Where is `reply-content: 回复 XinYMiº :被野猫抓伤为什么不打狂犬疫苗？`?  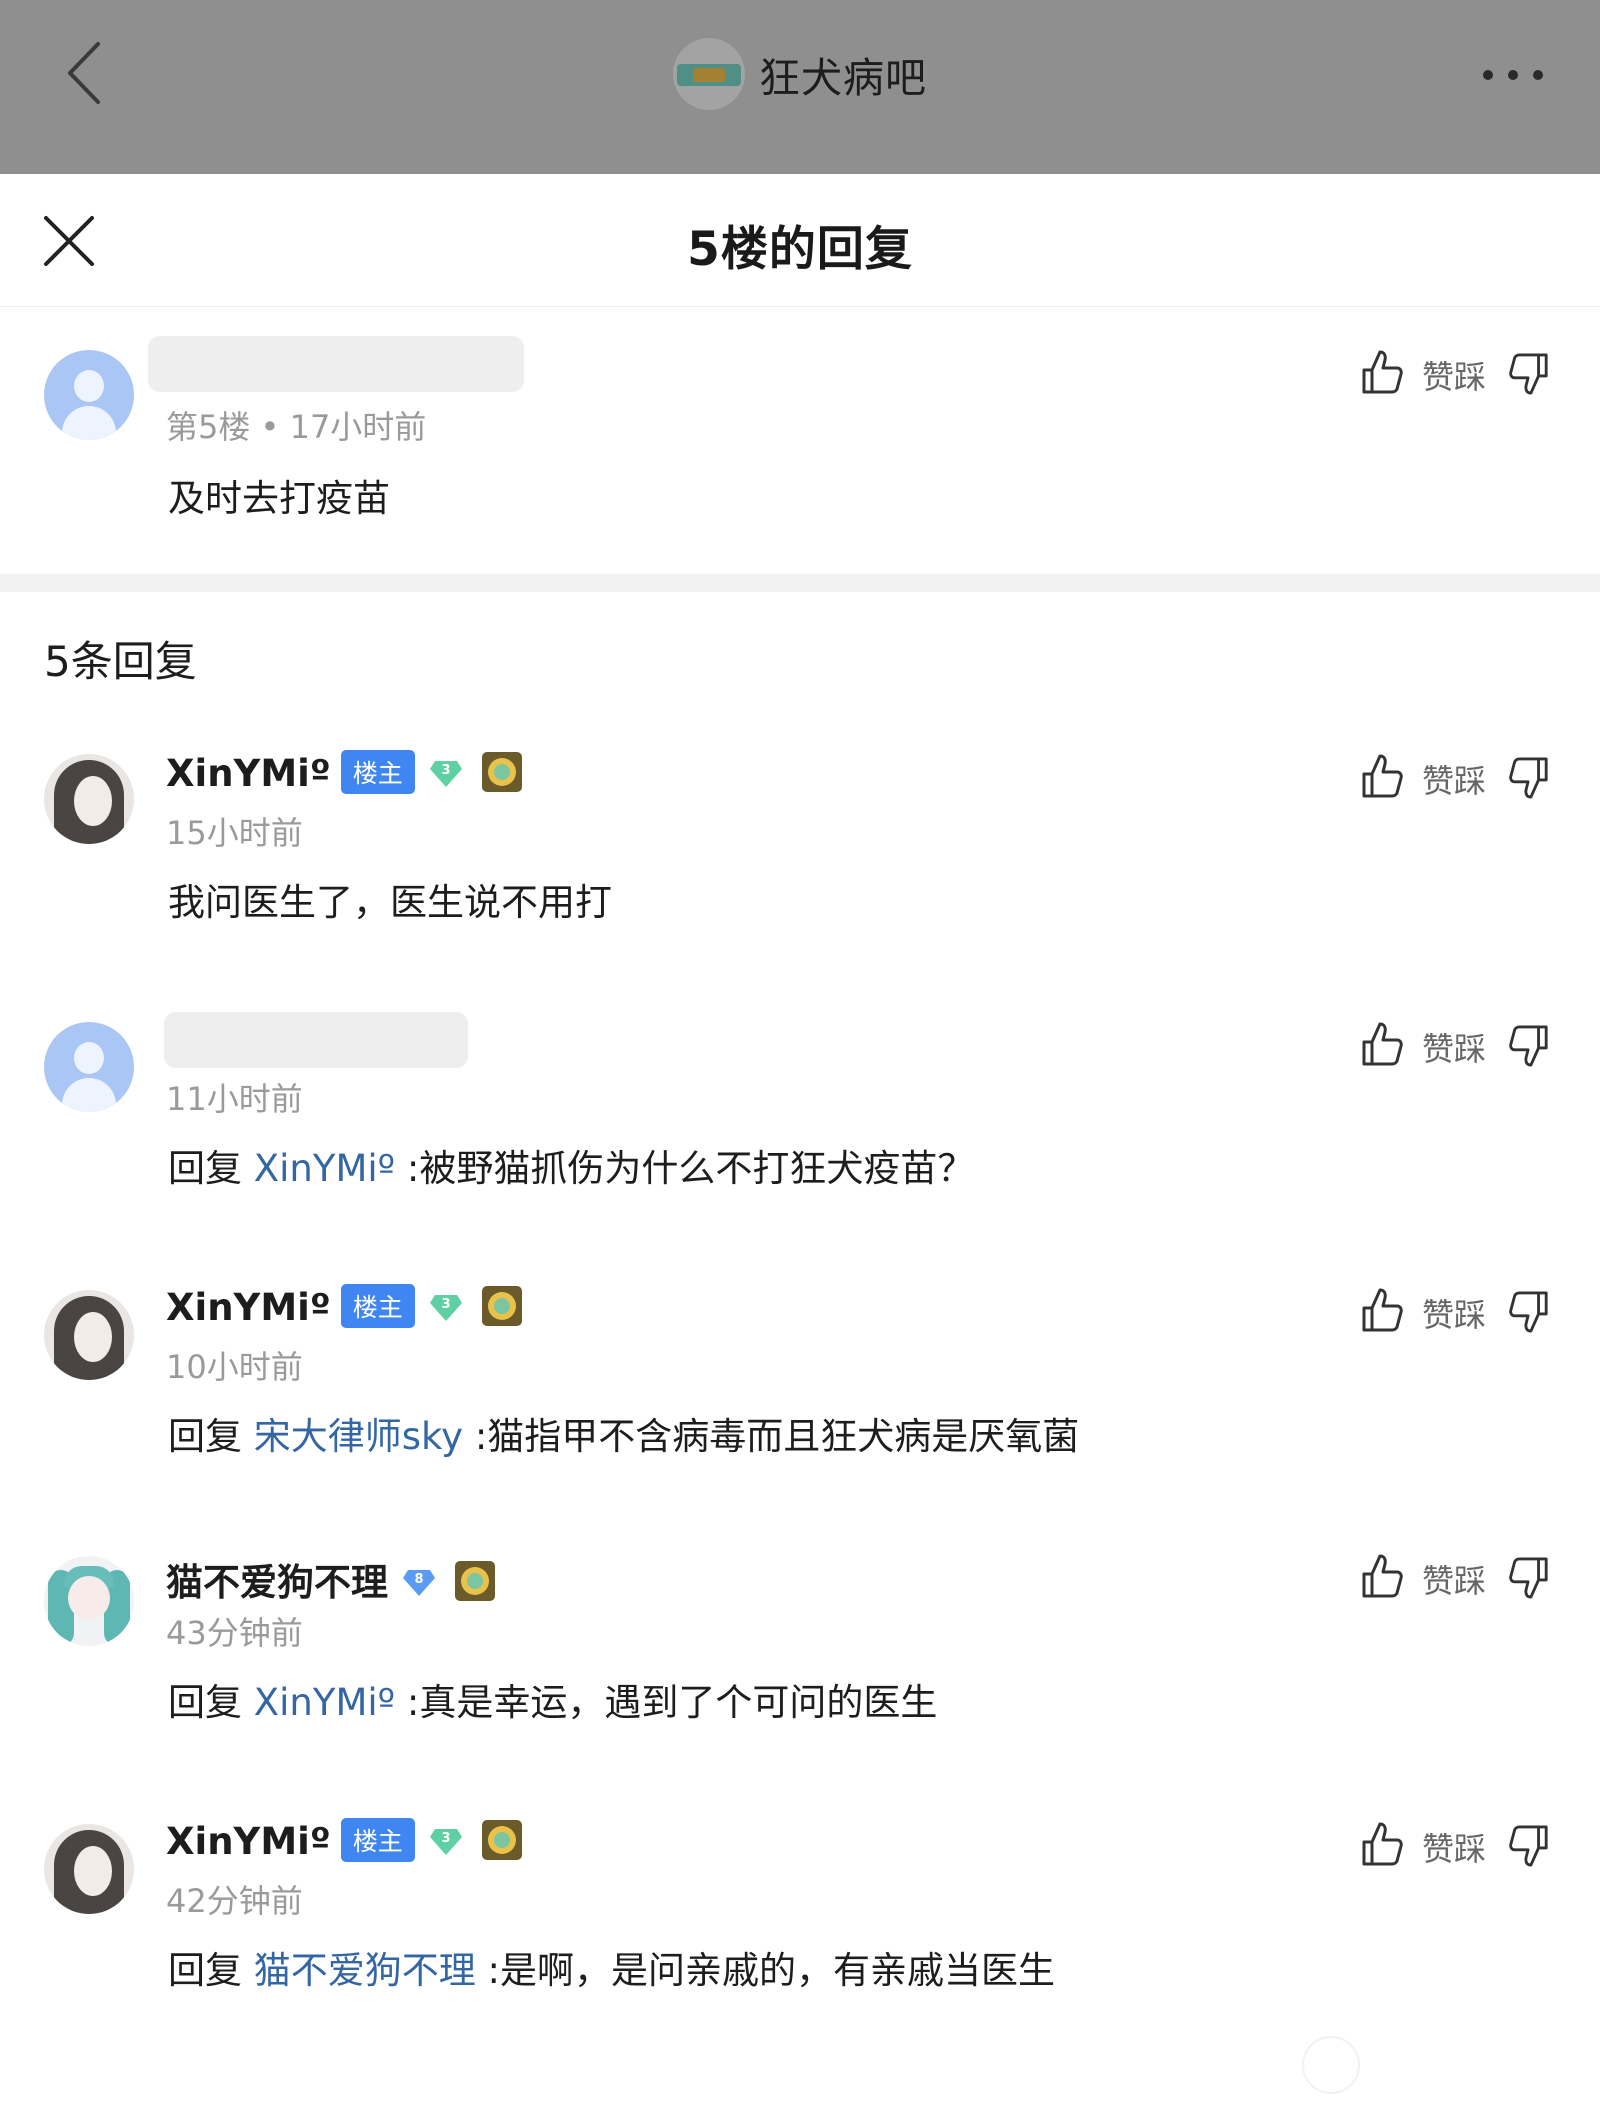 reply-content: 回复 XinYMiº :被野猫抓伤为什么不打狂犬疫苗？ is located at coordinates (571, 1168).